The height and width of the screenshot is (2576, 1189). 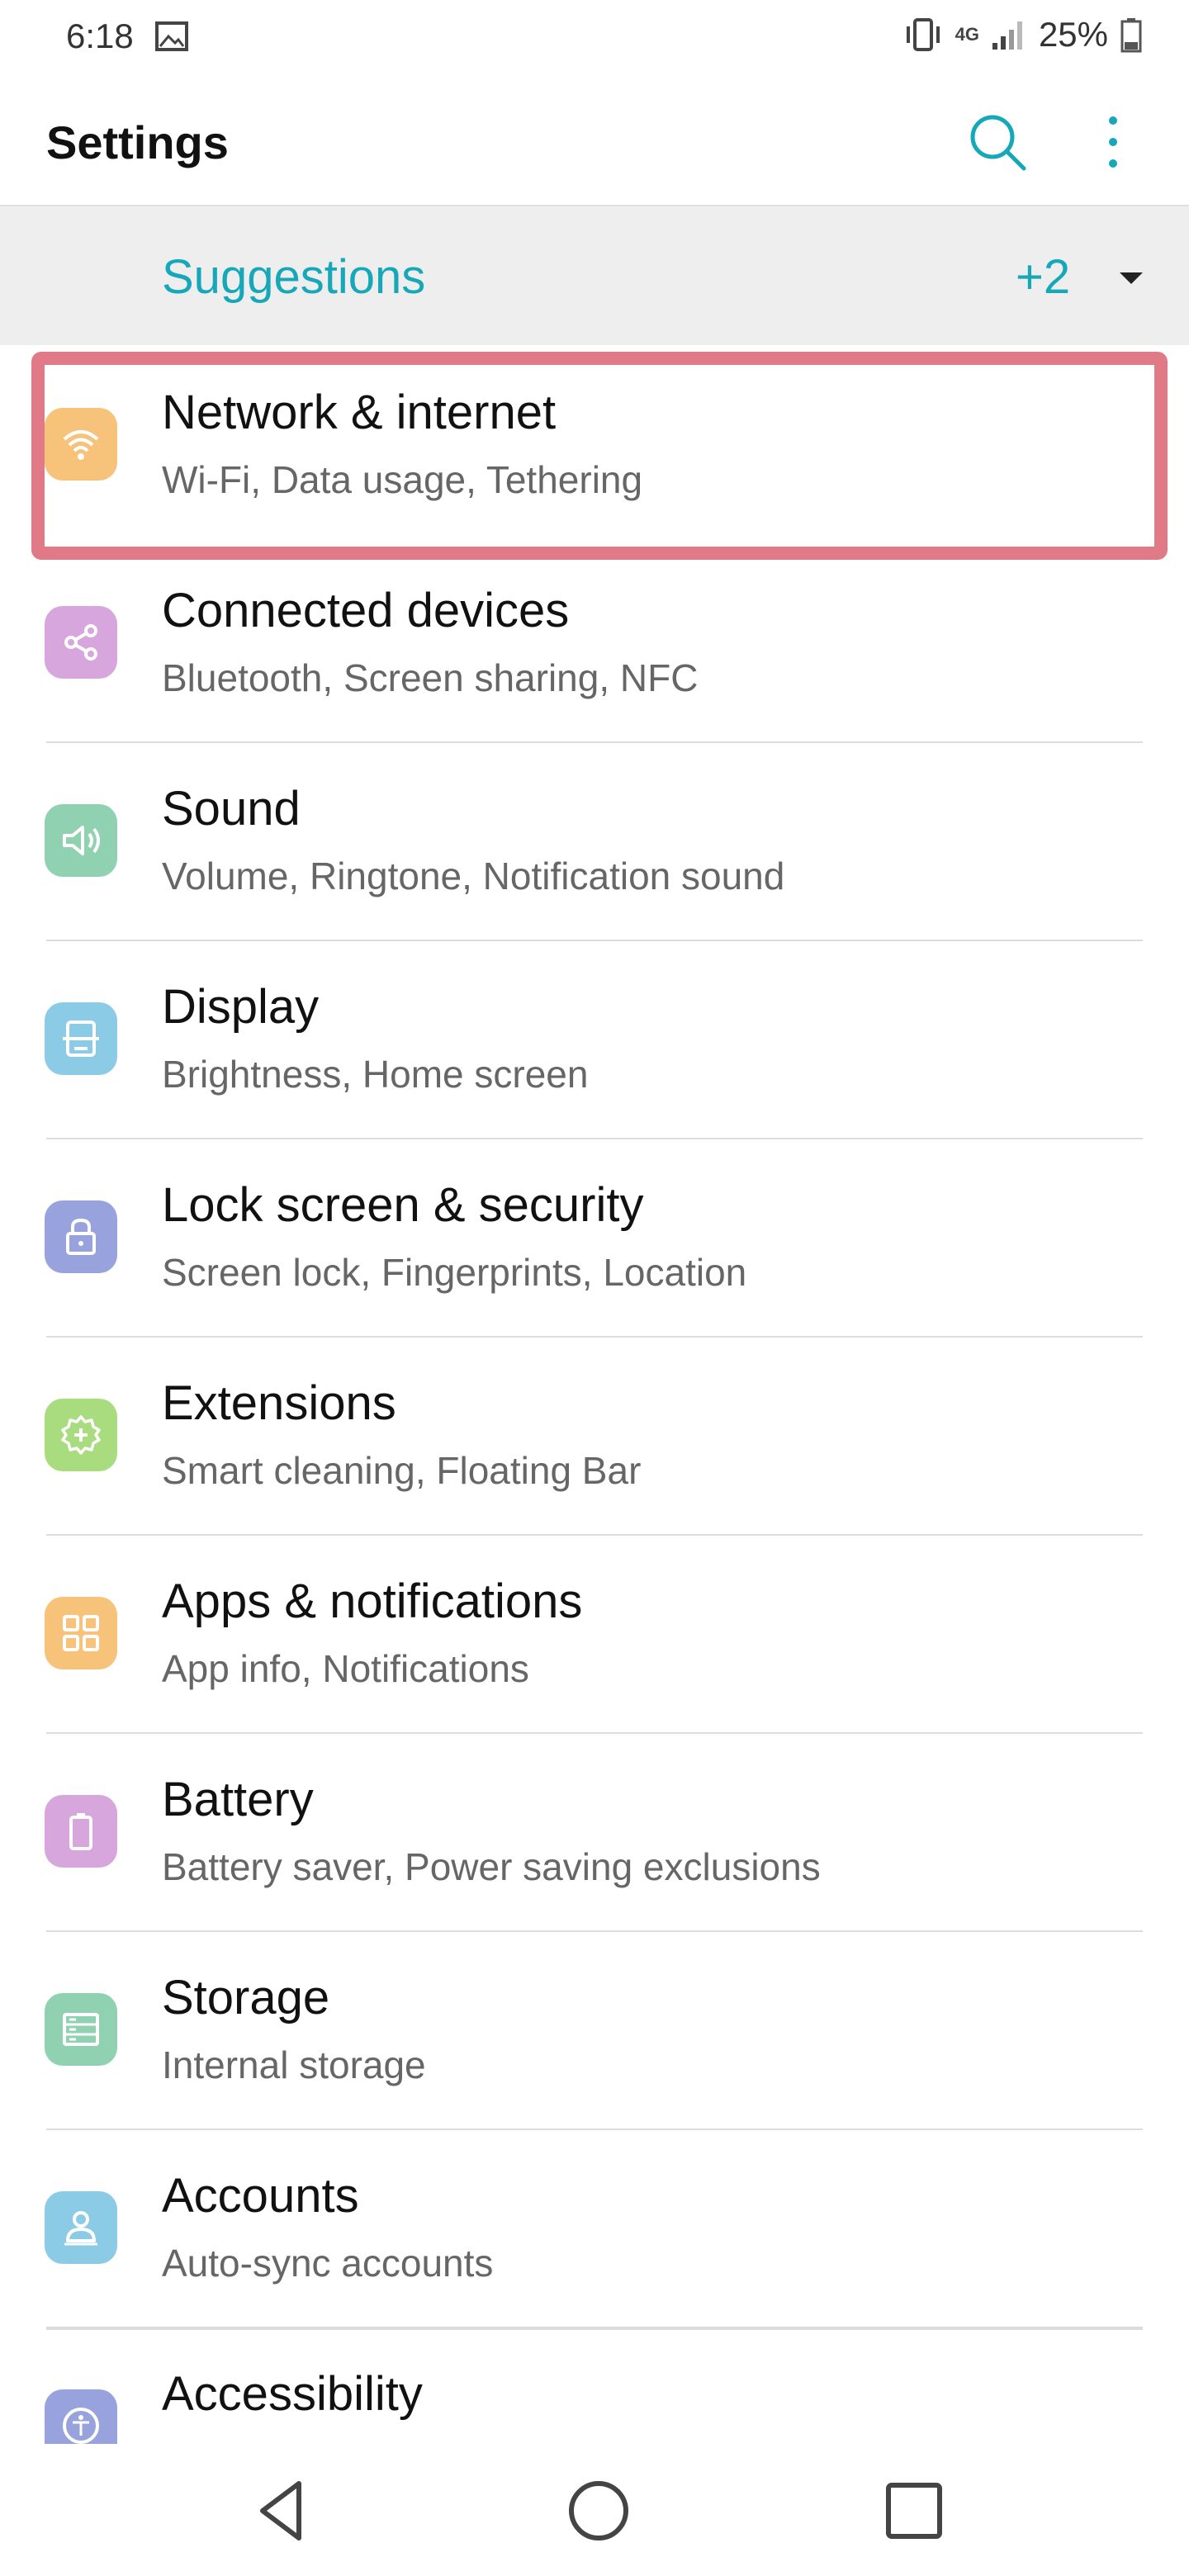 What do you see at coordinates (238, 1799) in the screenshot?
I see `settings-item-title: Battery` at bounding box center [238, 1799].